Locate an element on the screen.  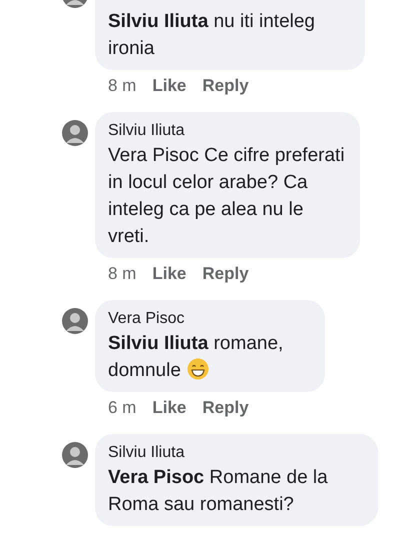
comment-text: Silviu Iliuta romane, domnule is located at coordinates (196, 357).